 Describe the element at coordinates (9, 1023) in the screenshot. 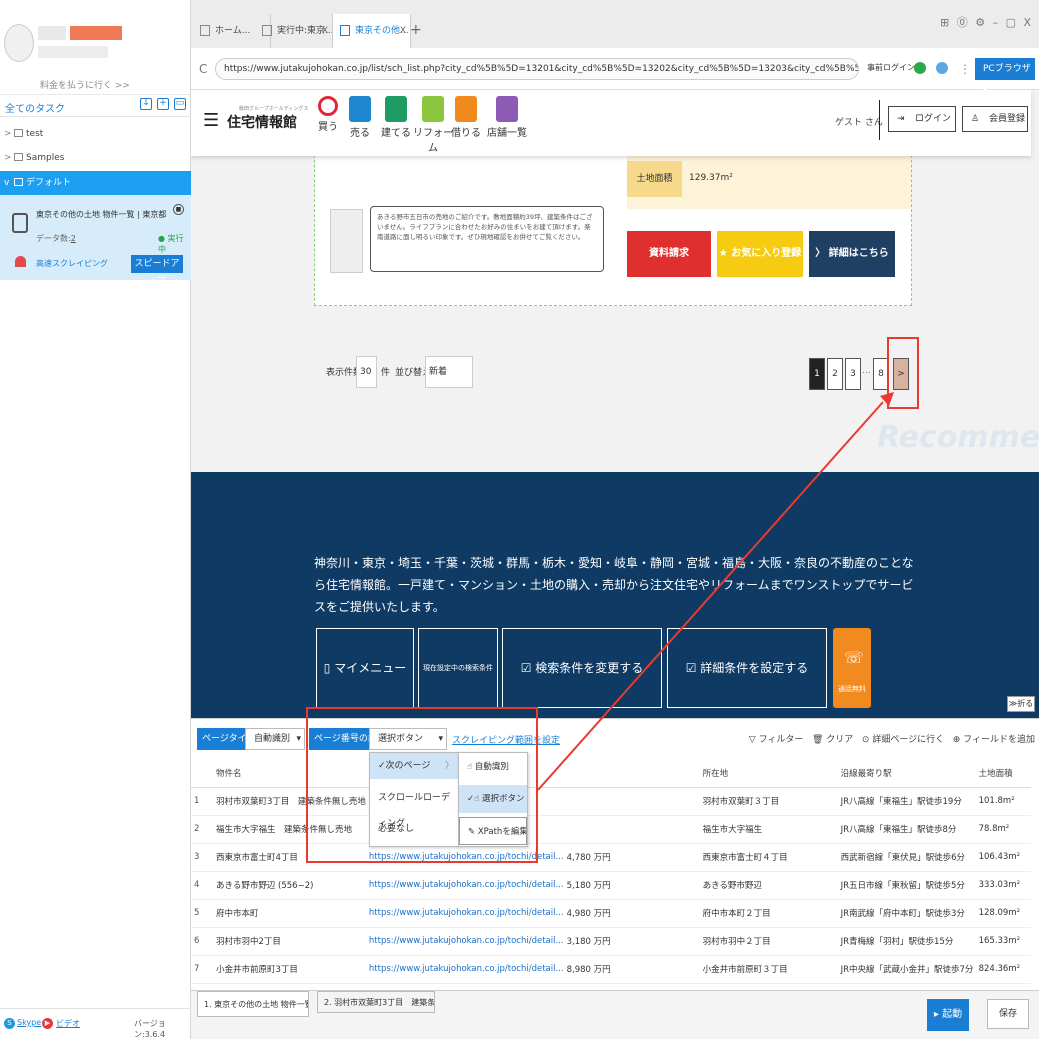

I see `skype-icon: S` at that location.